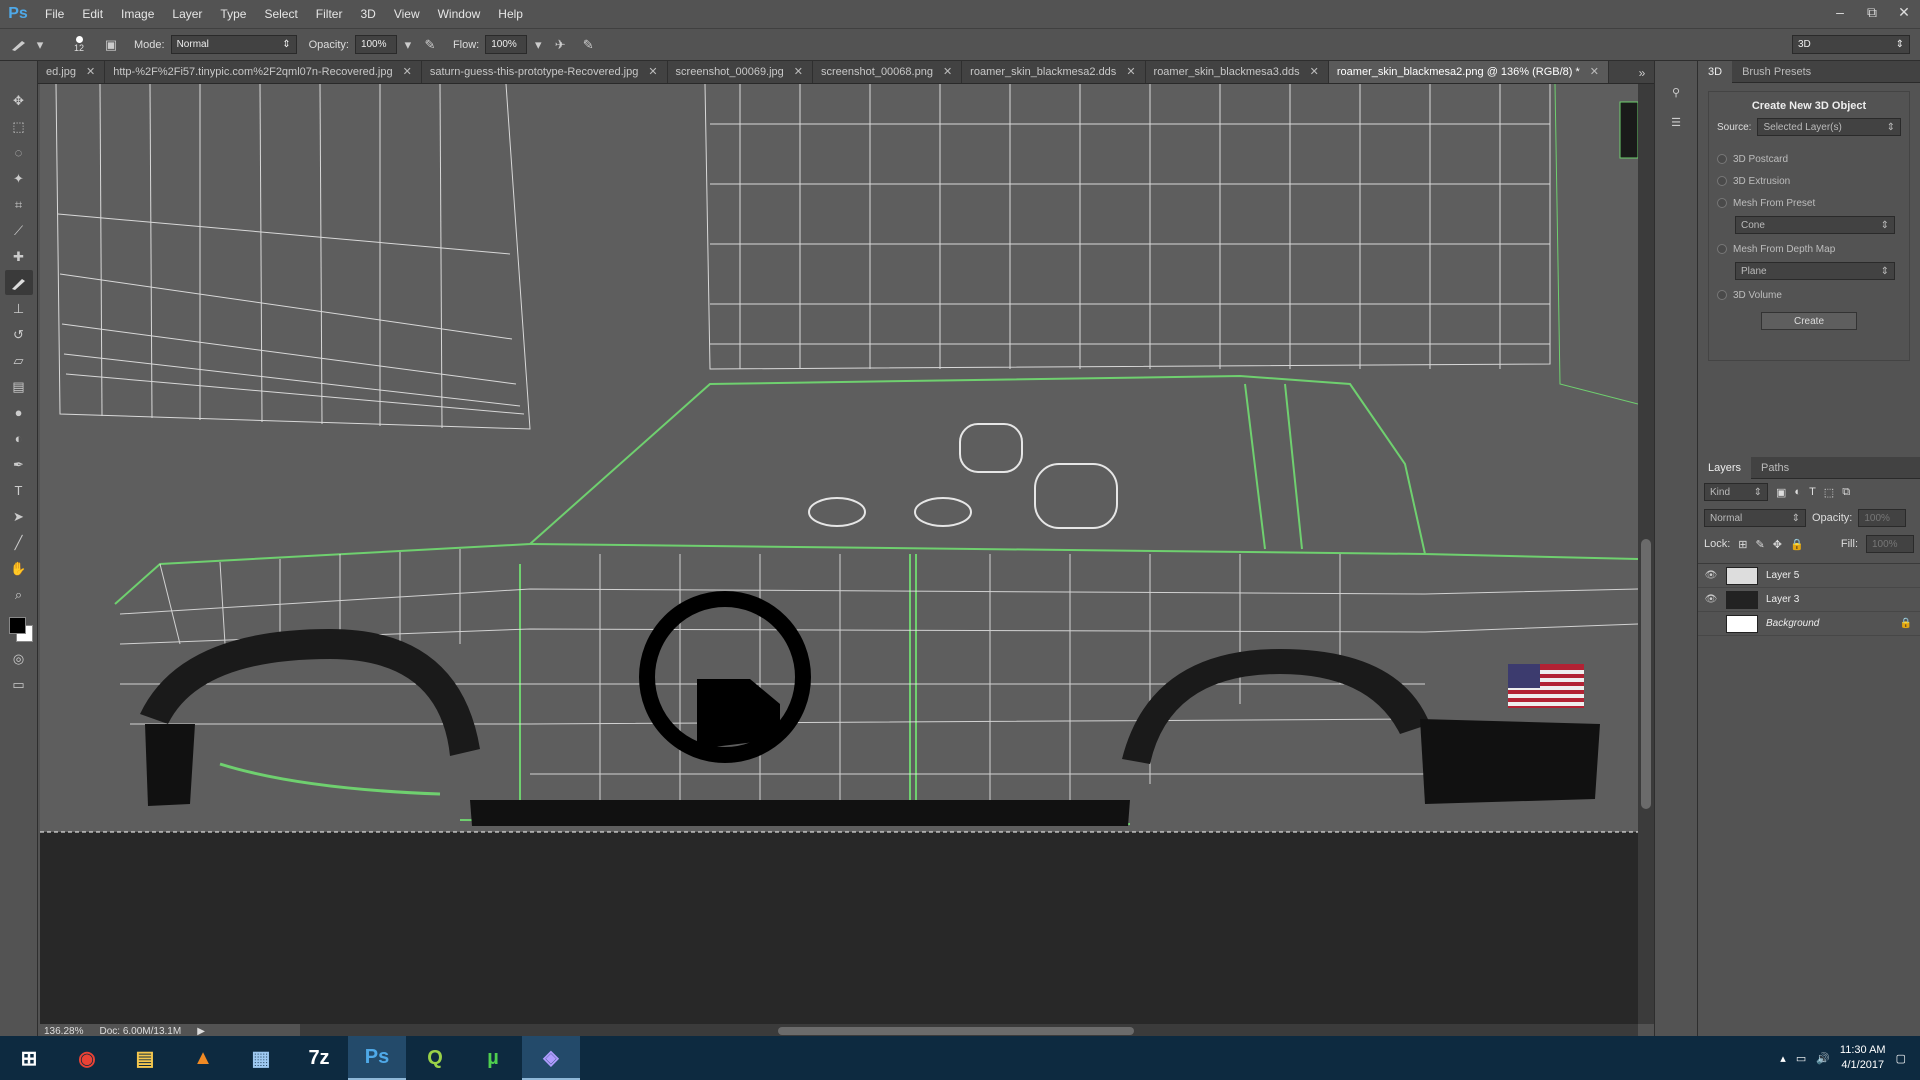 The image size is (1920, 1080). I want to click on clone-stamp-tool-icon: ⊥, so click(19, 308).